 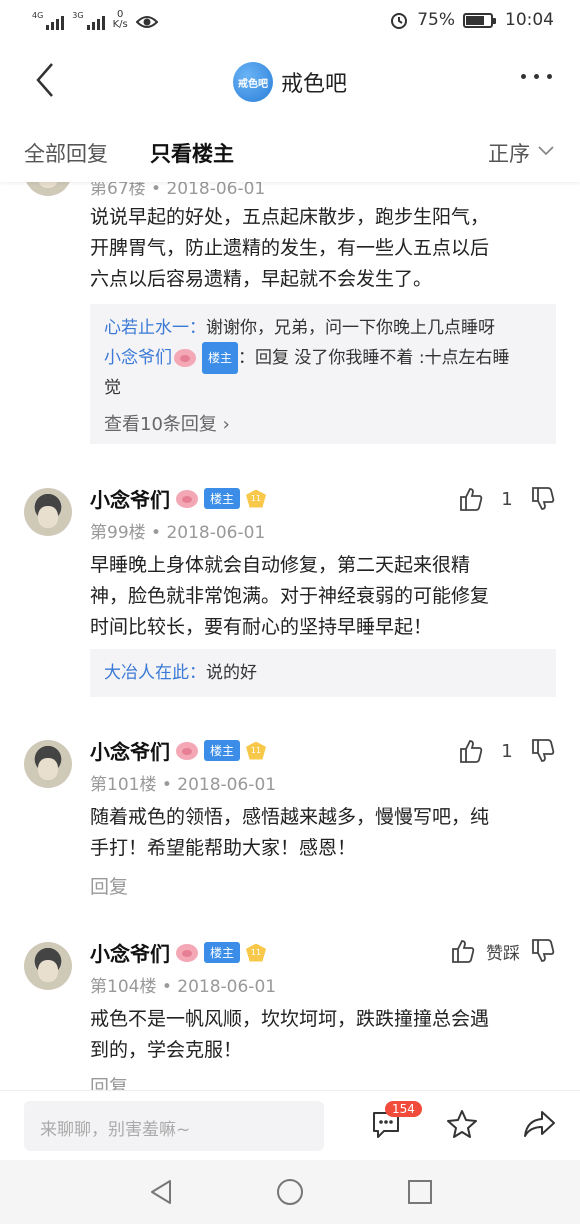 I want to click on net-speed: 0 K/s, so click(x=120, y=20).